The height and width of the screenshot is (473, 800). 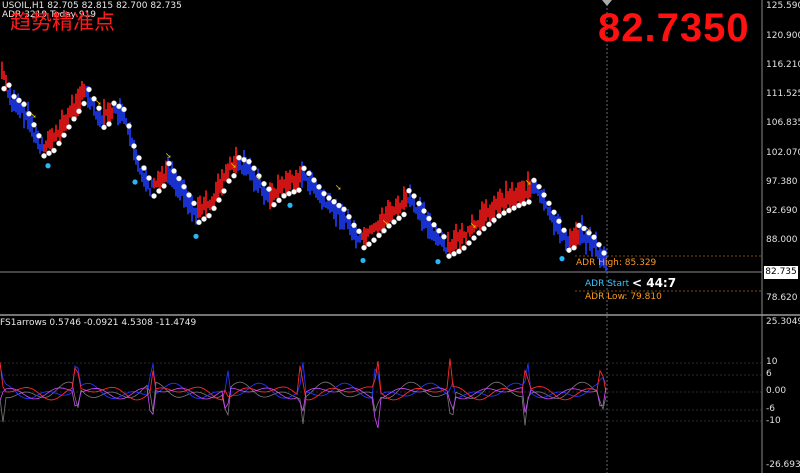 What do you see at coordinates (654, 283) in the screenshot?
I see `candle-timer: < 44:7` at bounding box center [654, 283].